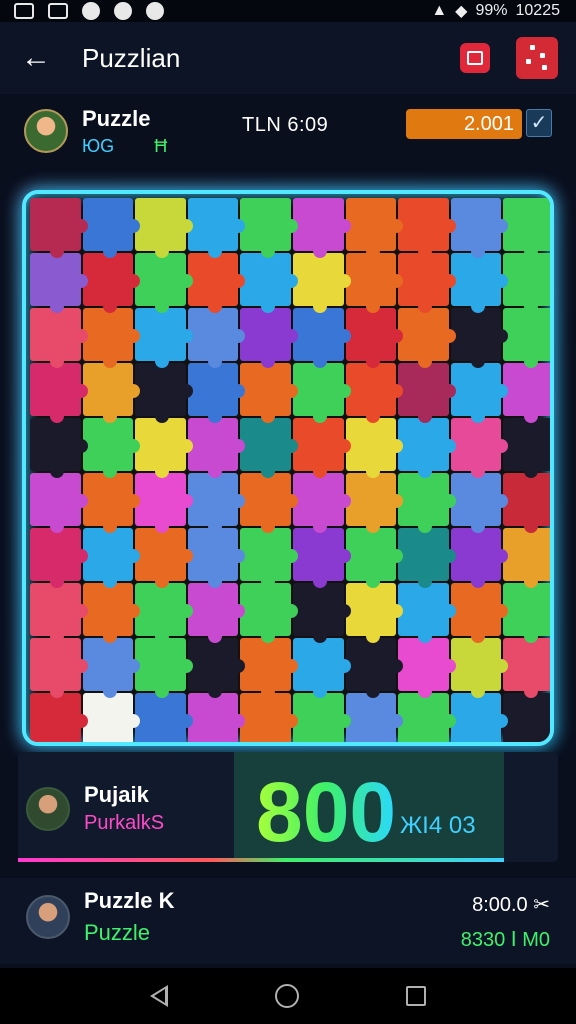  I want to click on leaderboard-entry: Pujaik PurkalkS, so click(95, 808).